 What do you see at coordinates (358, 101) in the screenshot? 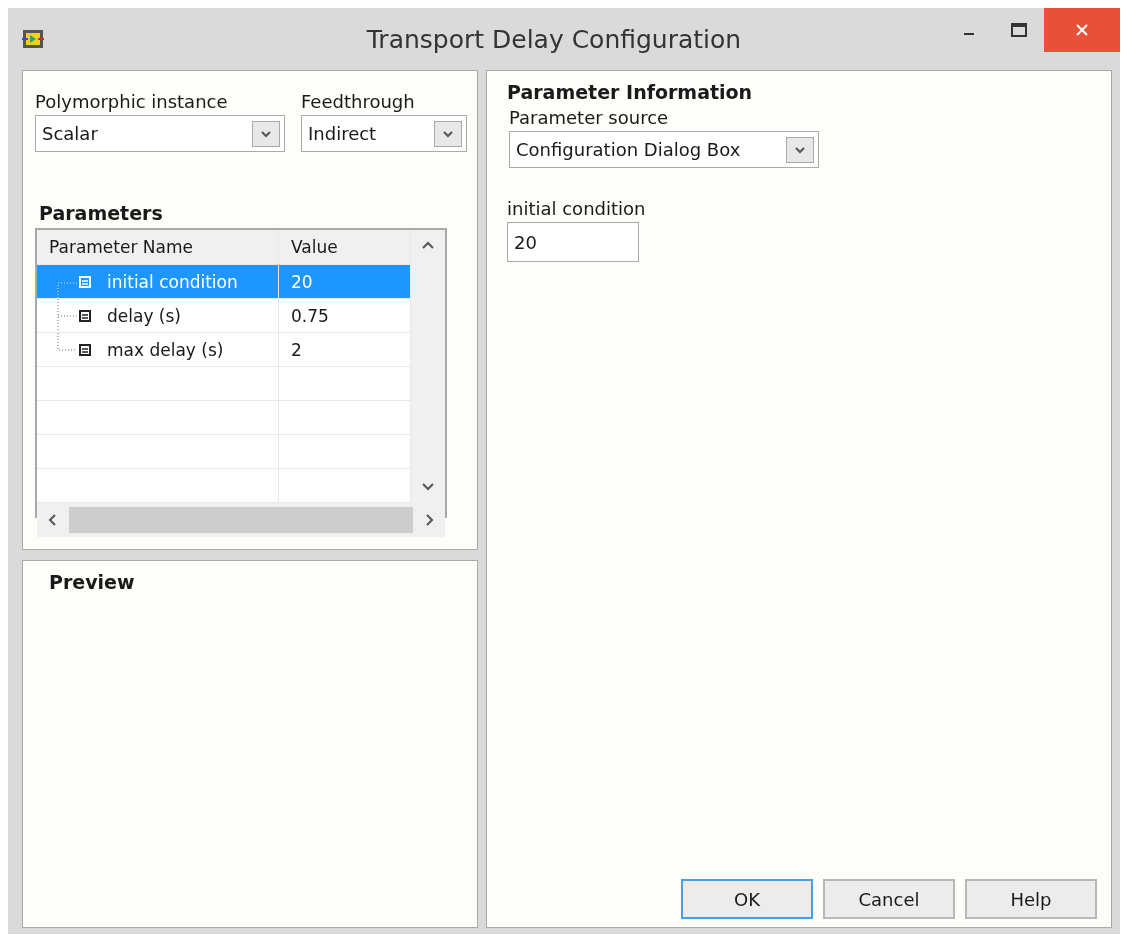
I see `field-label: Feedthrough` at bounding box center [358, 101].